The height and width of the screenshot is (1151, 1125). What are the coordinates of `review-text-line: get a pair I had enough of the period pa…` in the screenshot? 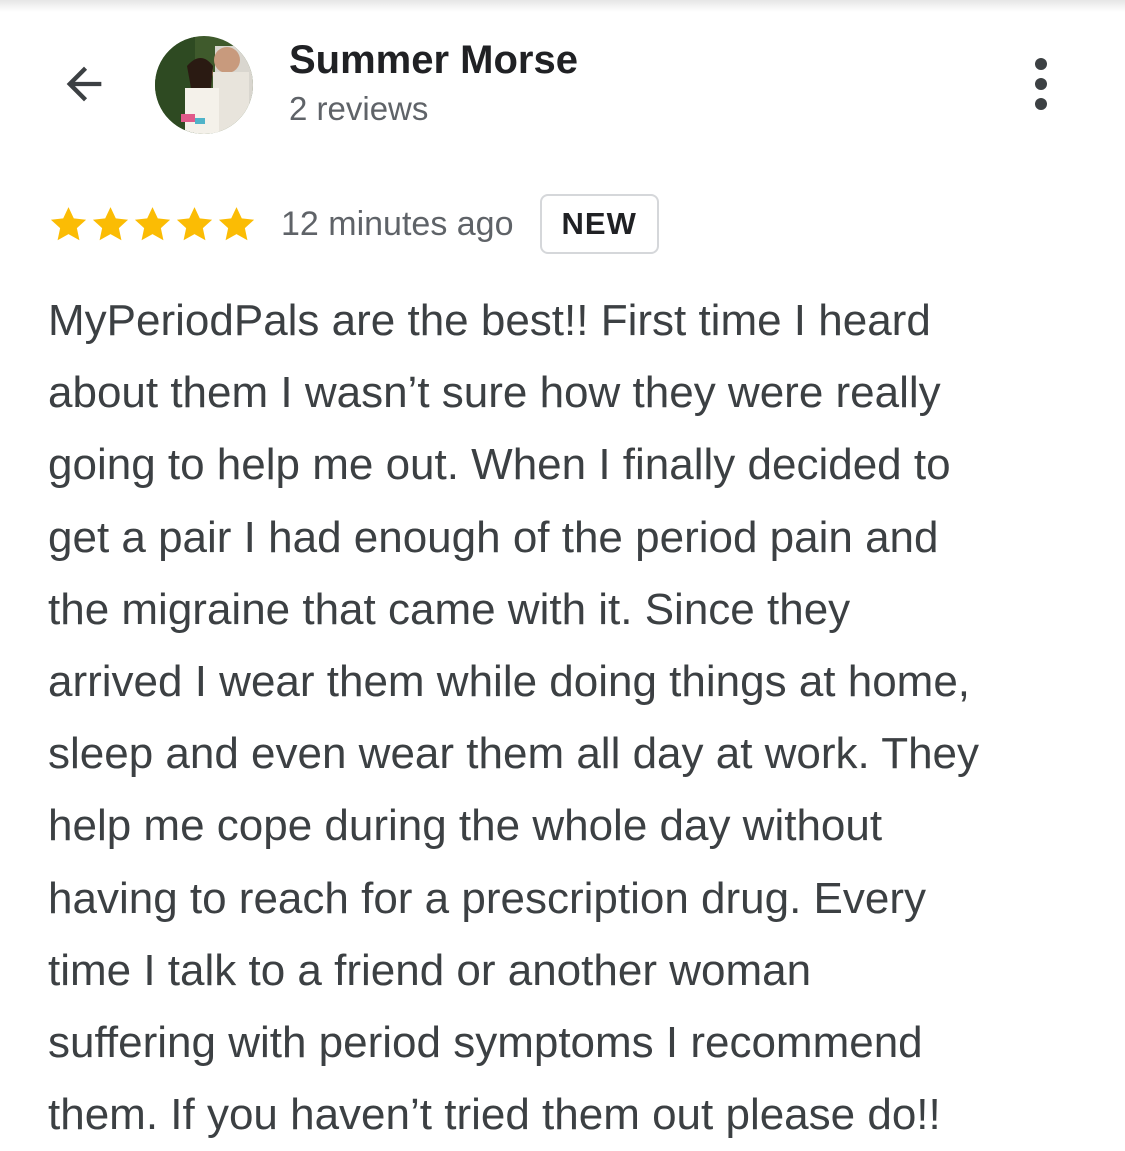 It's located at (493, 537).